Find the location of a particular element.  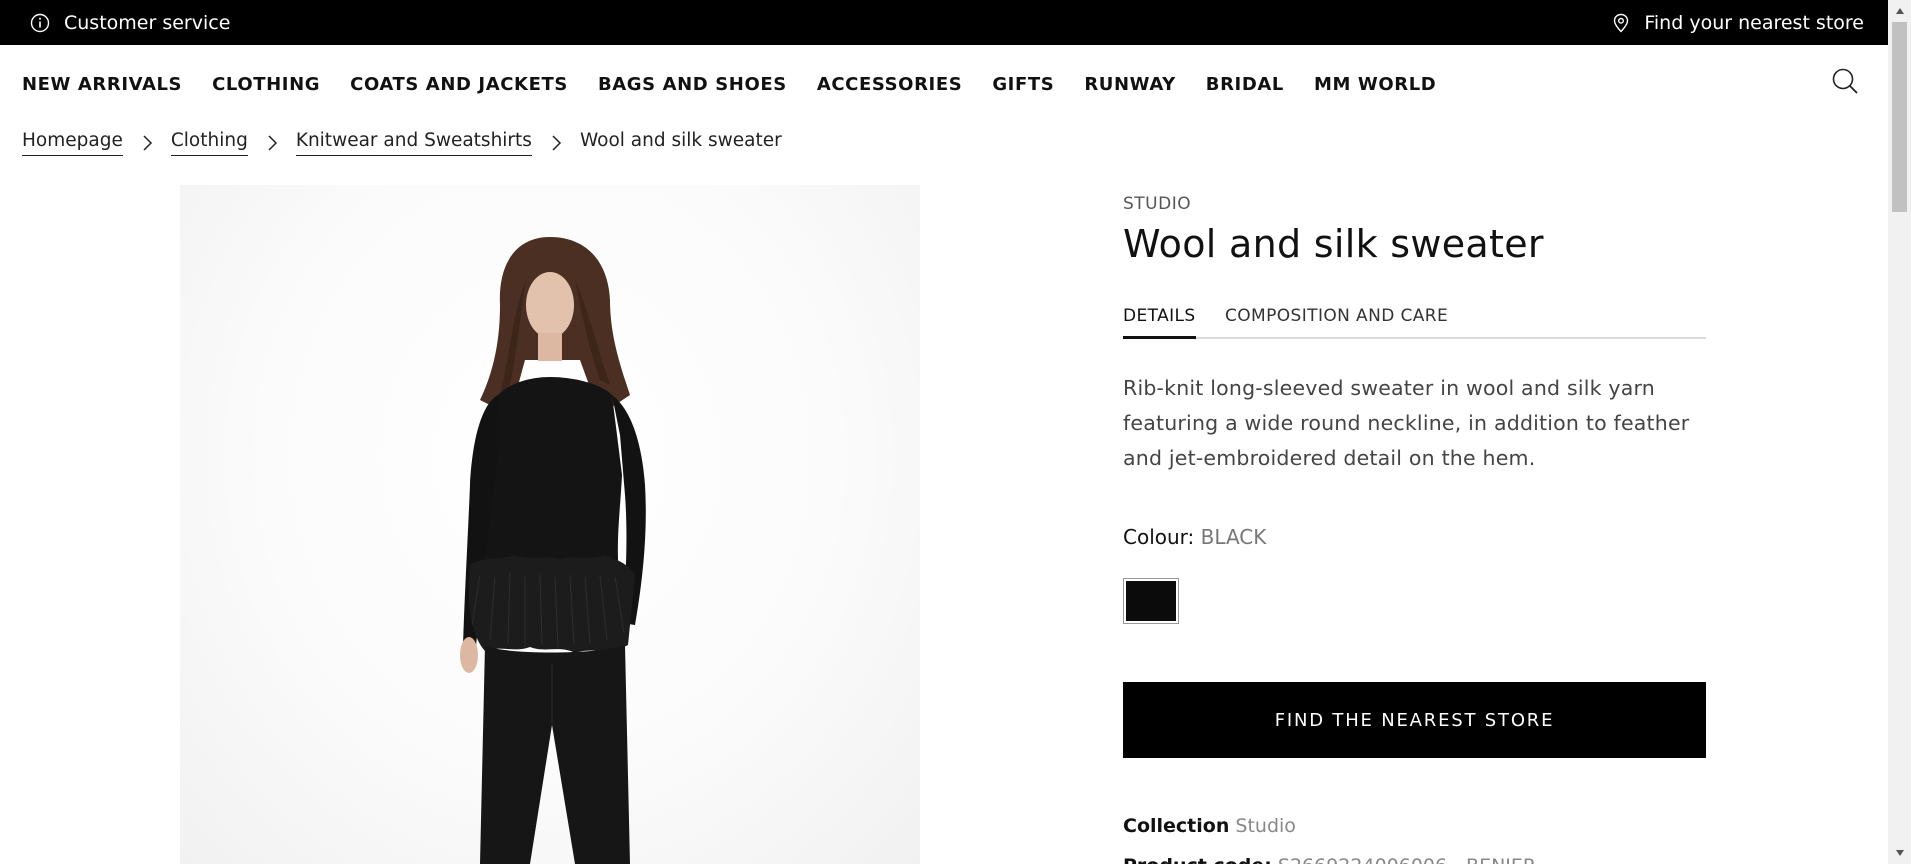

product-code-value: S2669224006006 - BENIER is located at coordinates (1407, 859).